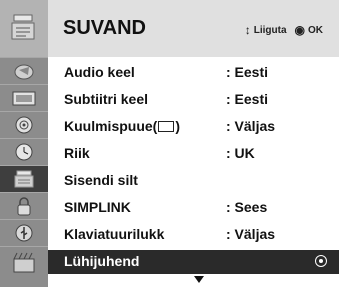  Describe the element at coordinates (178, 126) in the screenshot. I see `option-label-suffix: )` at that location.